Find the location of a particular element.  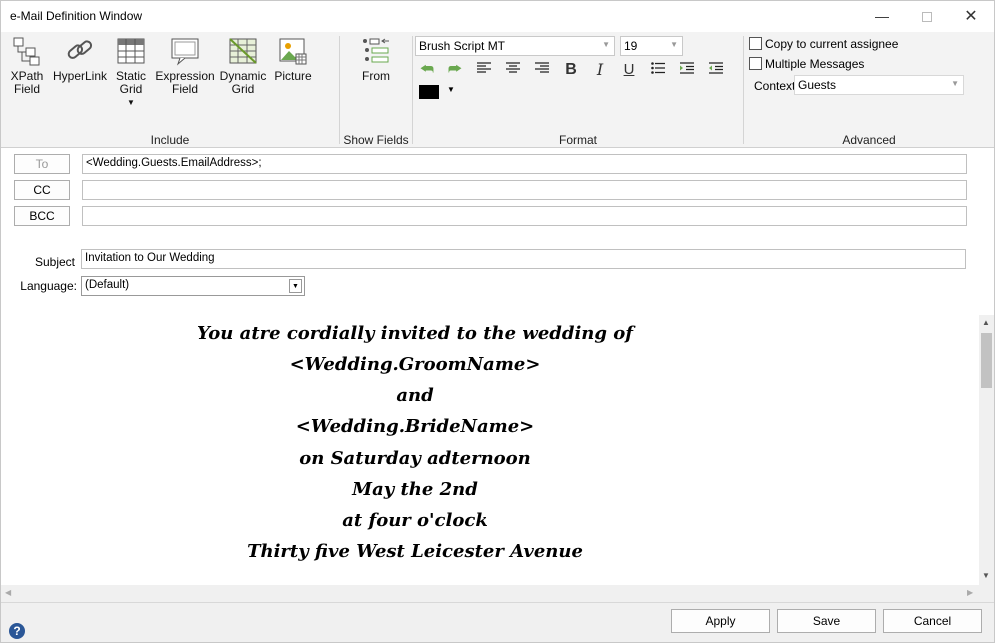

xpath-field-button: XPath Field is located at coordinates (27, 66).